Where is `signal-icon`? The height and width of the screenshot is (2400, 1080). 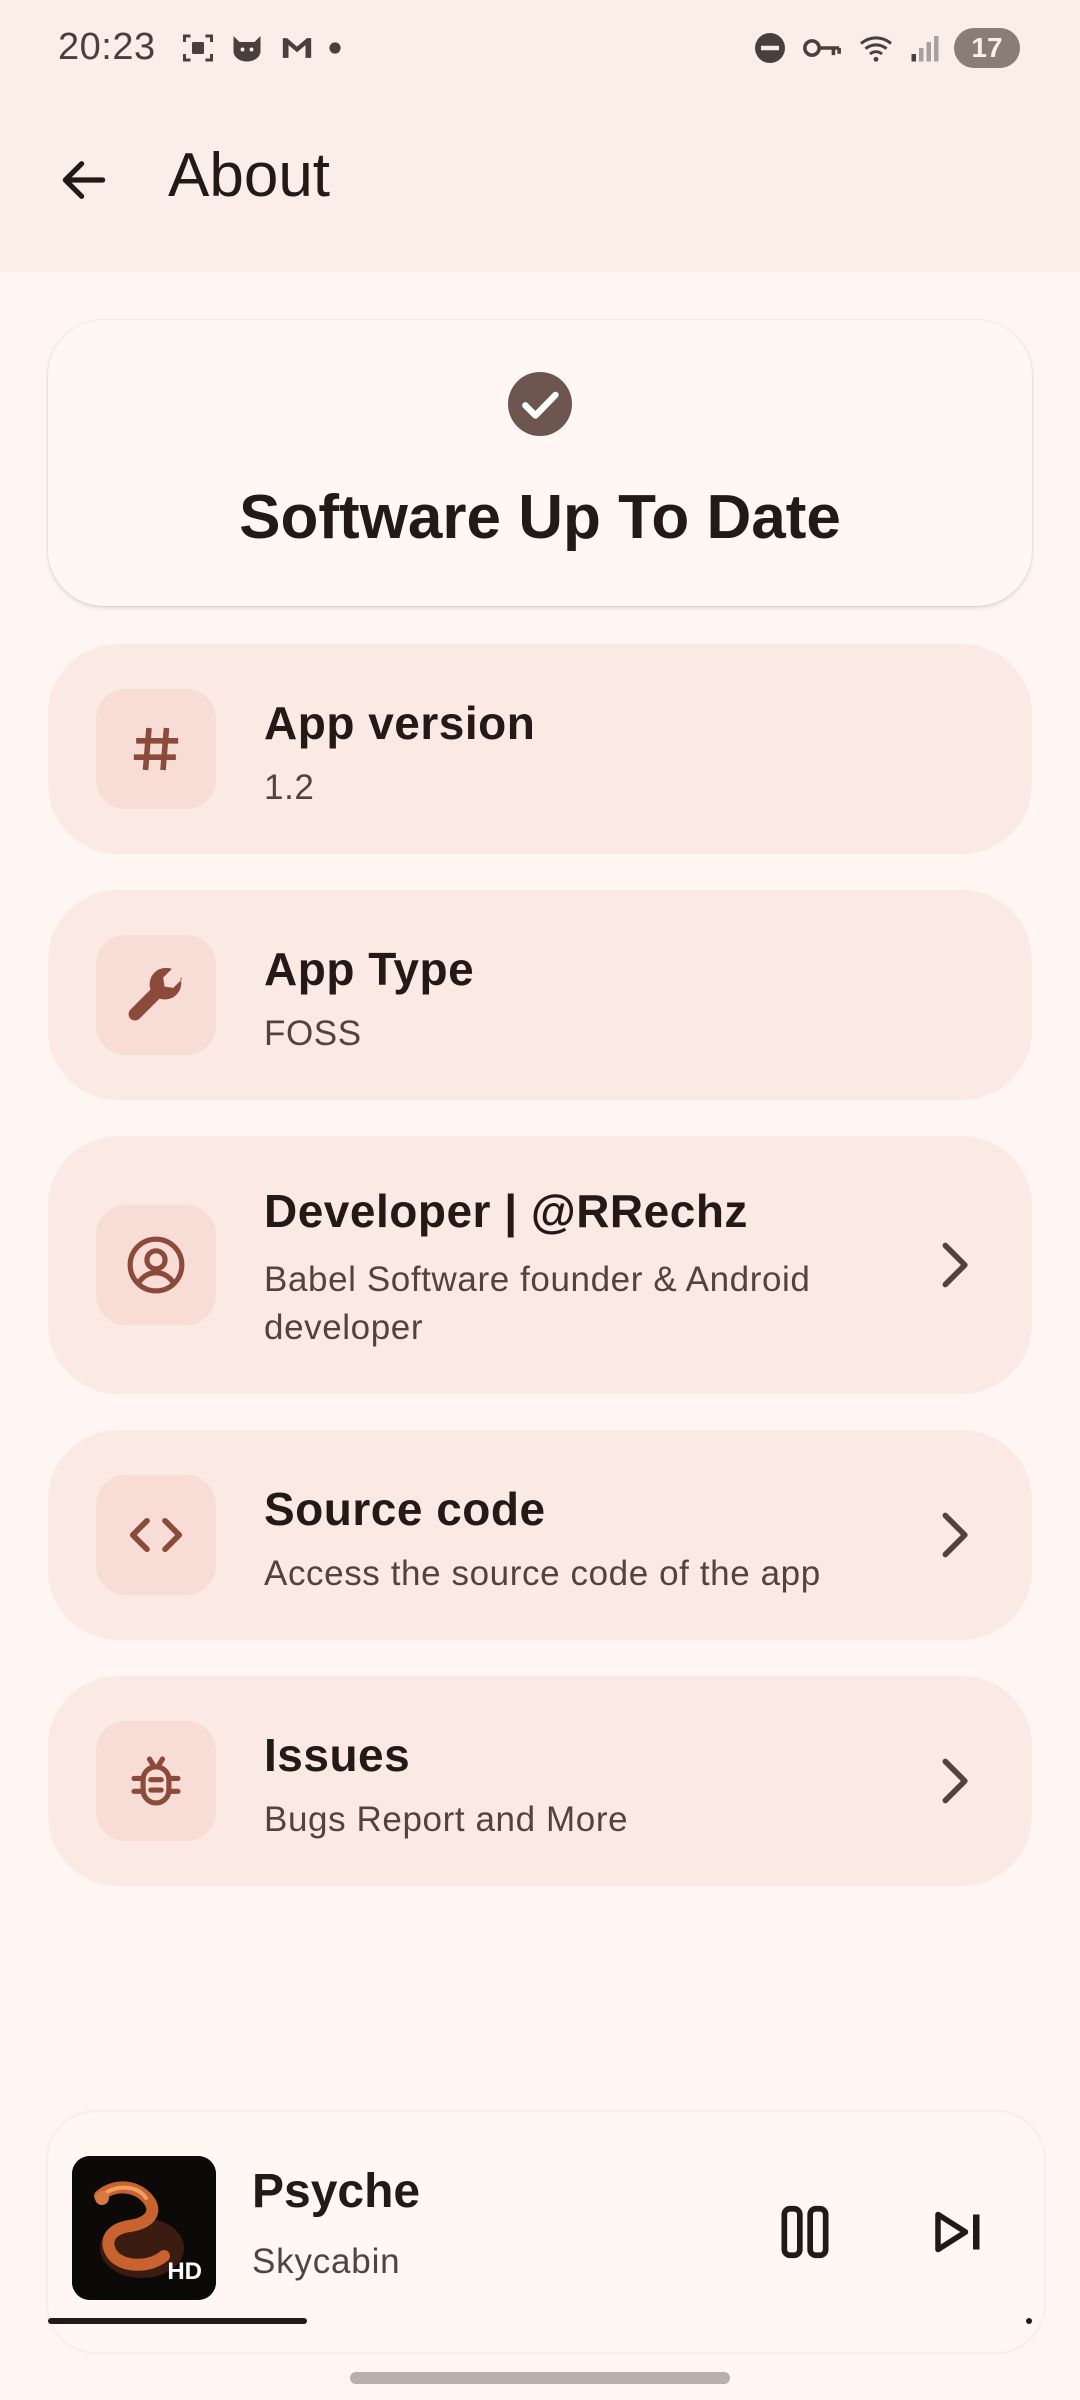
signal-icon is located at coordinates (925, 49).